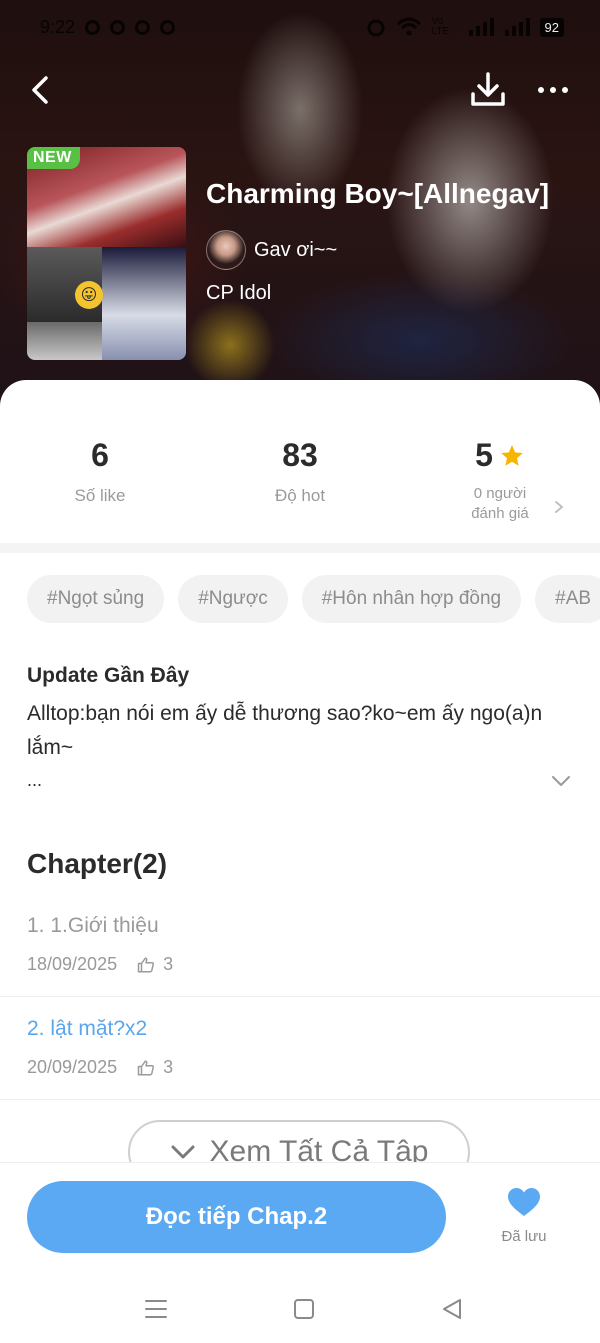  I want to click on update-title: Update Gần Đây, so click(108, 675).